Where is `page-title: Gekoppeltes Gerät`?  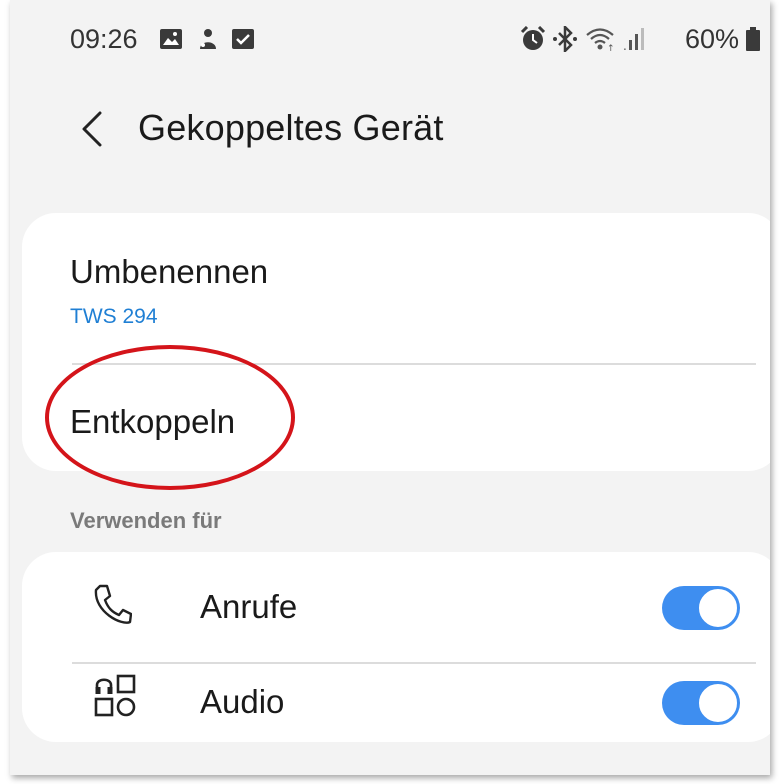
page-title: Gekoppeltes Gerät is located at coordinates (291, 127).